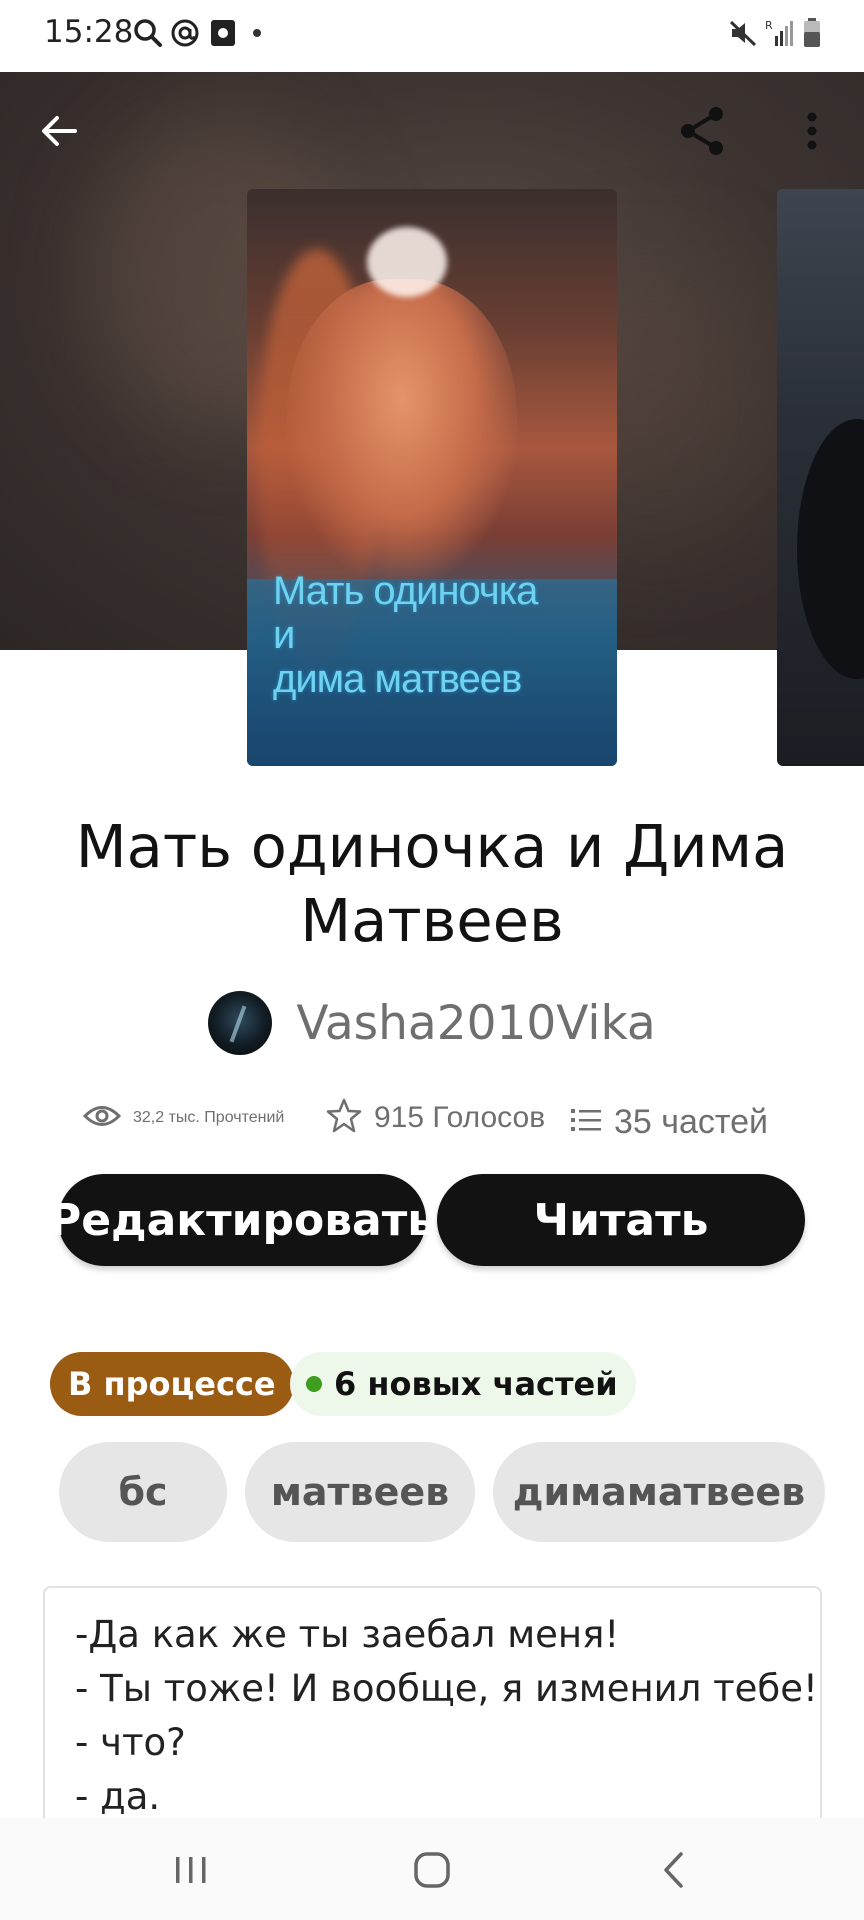  What do you see at coordinates (820, 477) in the screenshot?
I see `next-book-cover` at bounding box center [820, 477].